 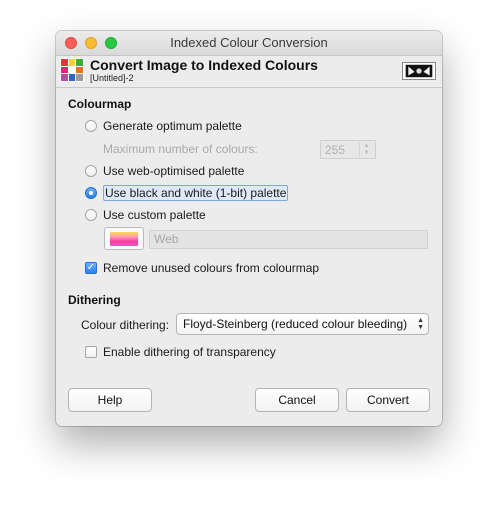 I want to click on radio-black-white: Use black and white (1-bit) palette, so click(x=187, y=193).